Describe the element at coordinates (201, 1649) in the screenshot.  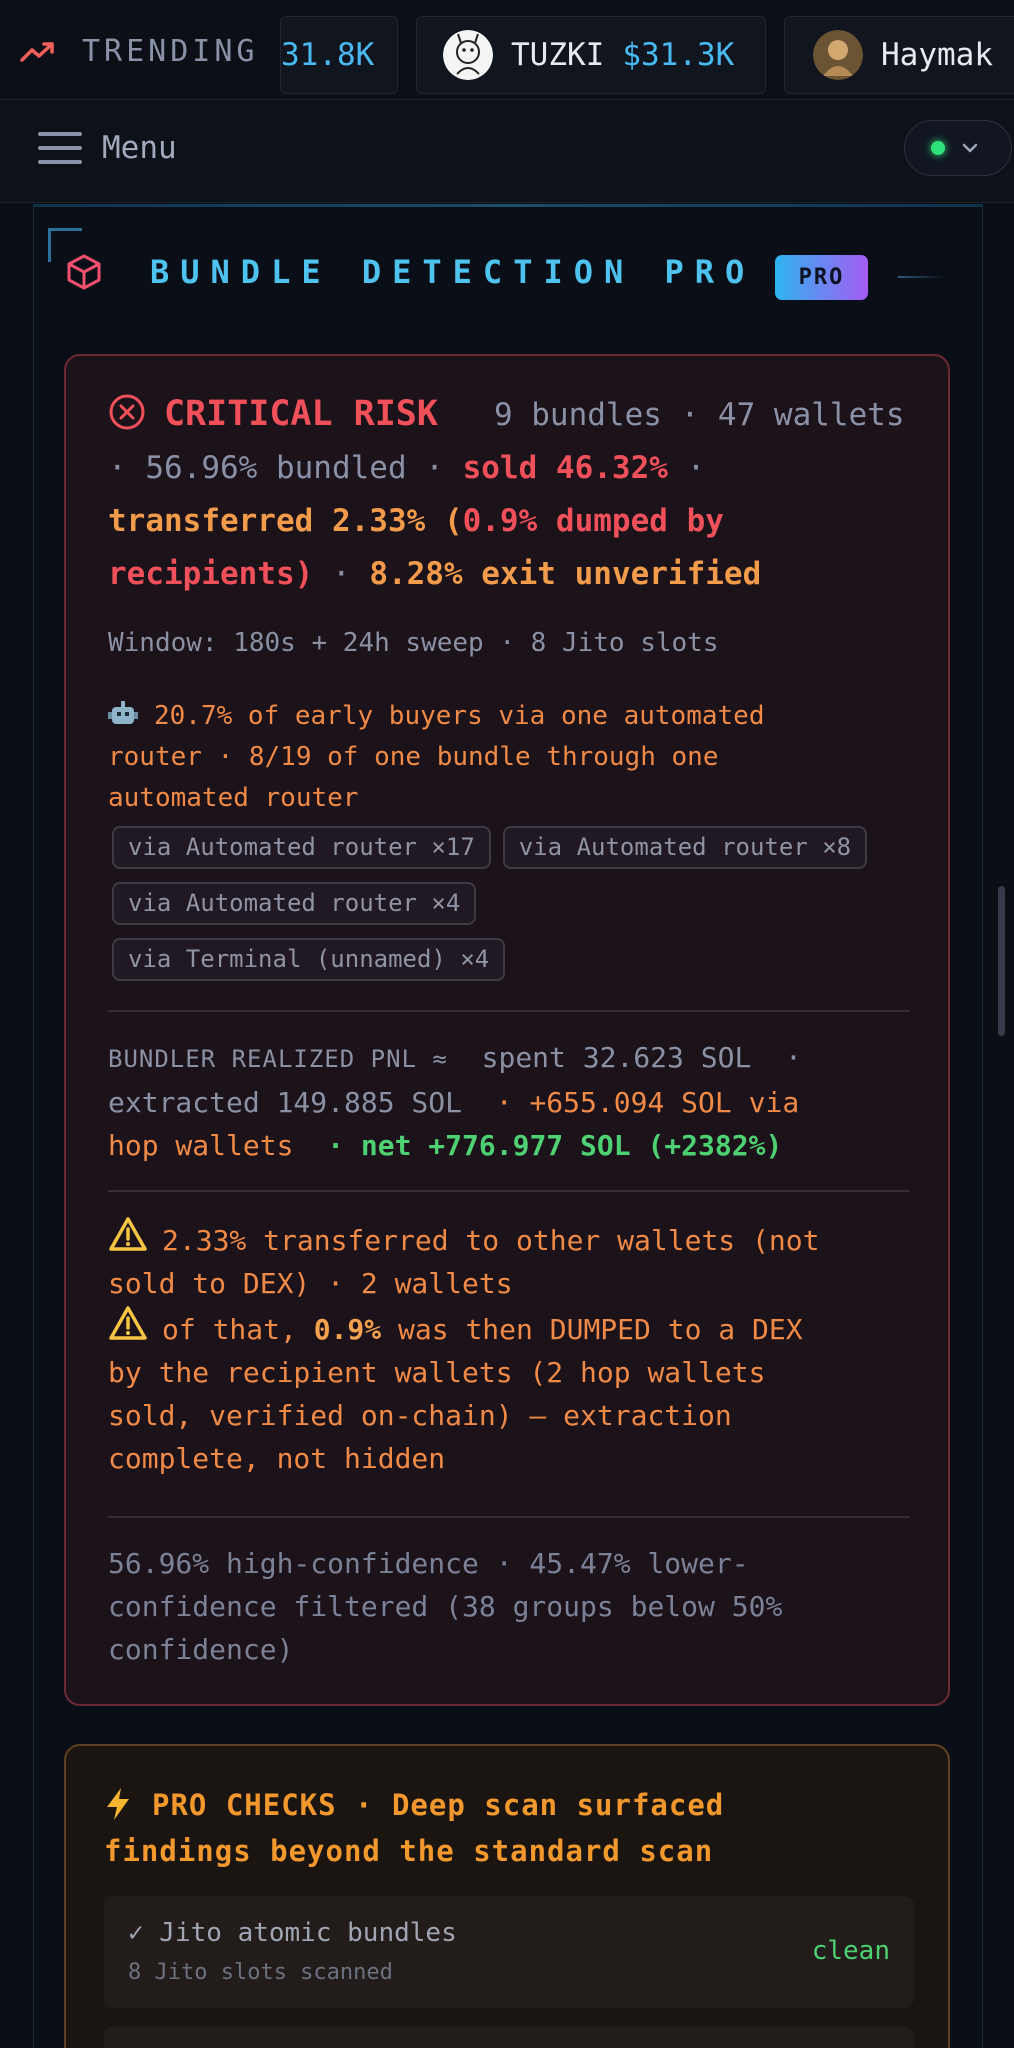
I see `confidence-line-3: confidence)` at that location.